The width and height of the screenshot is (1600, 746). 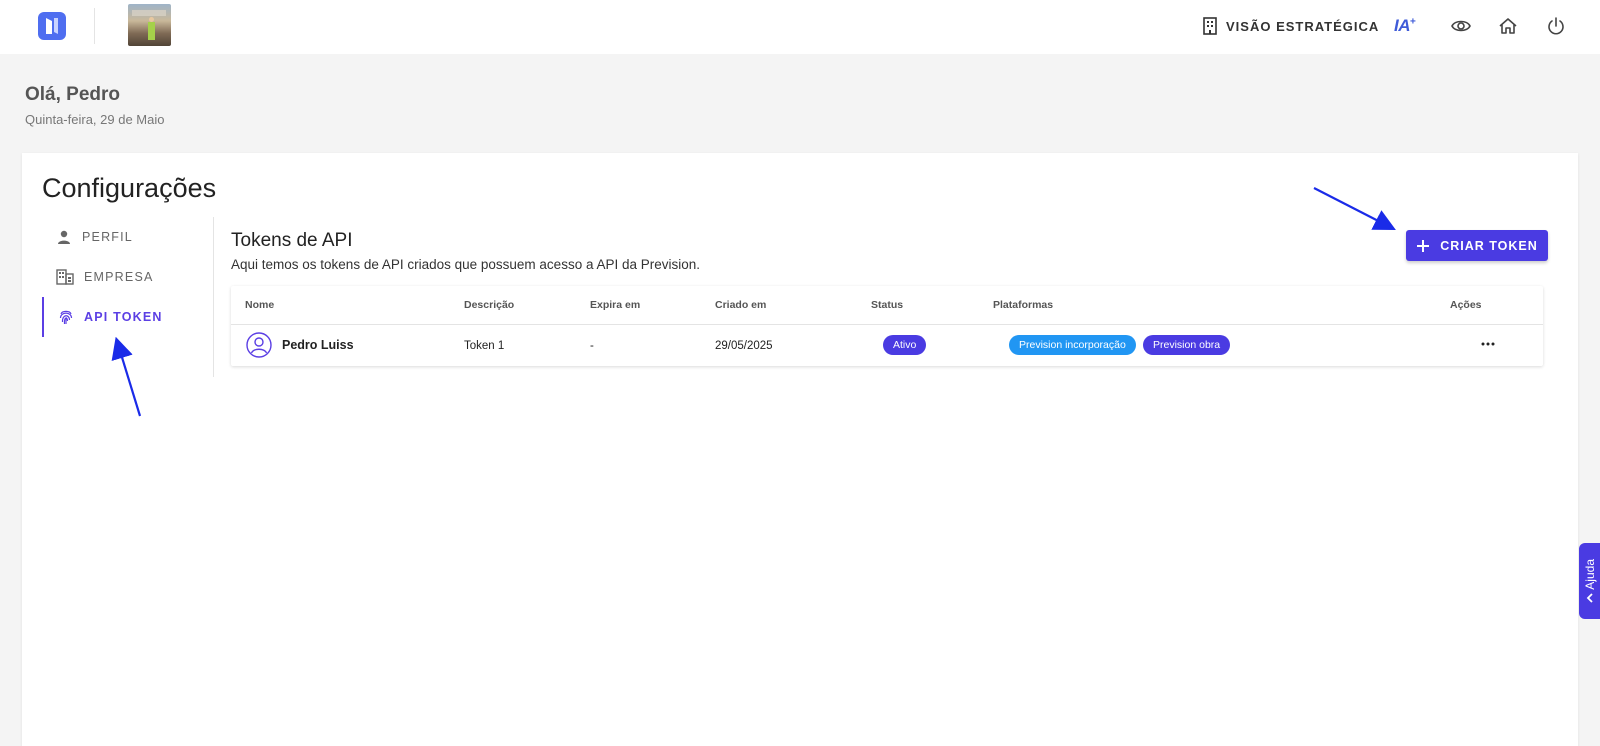 What do you see at coordinates (1466, 305) in the screenshot?
I see `column-header-acoes: Ações` at bounding box center [1466, 305].